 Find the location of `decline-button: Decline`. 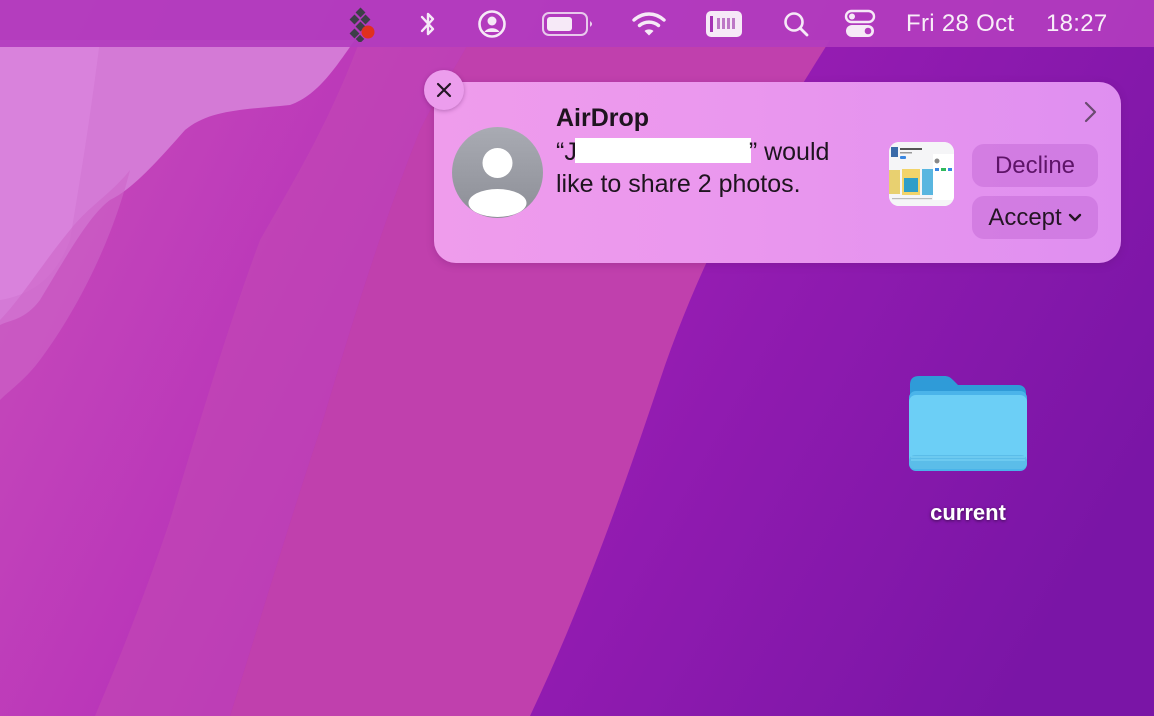

decline-button: Decline is located at coordinates (1035, 165).